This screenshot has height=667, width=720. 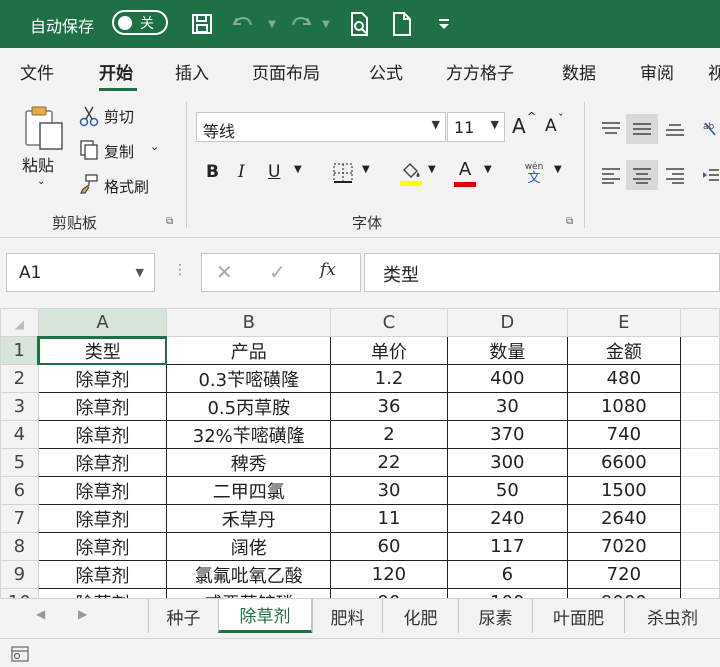 What do you see at coordinates (360, 24) in the screenshot?
I see `print-preview-icon` at bounding box center [360, 24].